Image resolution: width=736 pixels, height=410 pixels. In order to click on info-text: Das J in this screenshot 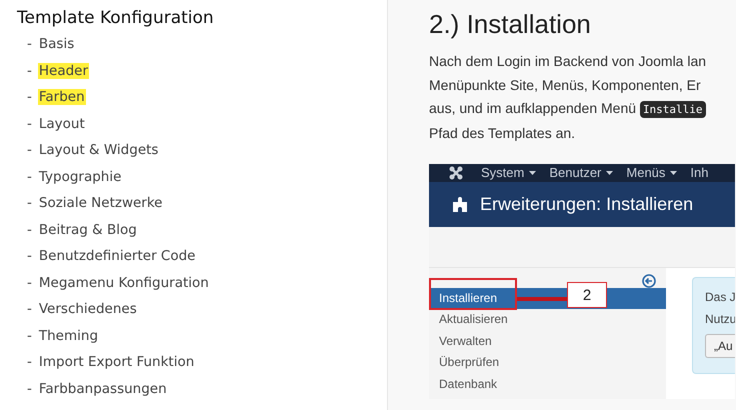, I will do `click(720, 297)`.